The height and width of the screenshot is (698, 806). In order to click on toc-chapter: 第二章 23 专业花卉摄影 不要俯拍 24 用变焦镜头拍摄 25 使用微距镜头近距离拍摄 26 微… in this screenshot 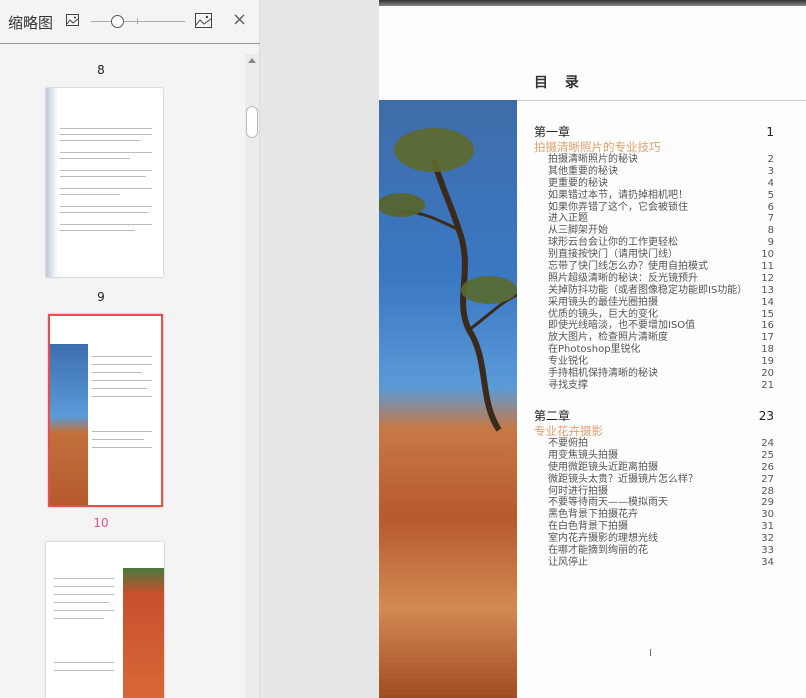, I will do `click(654, 489)`.